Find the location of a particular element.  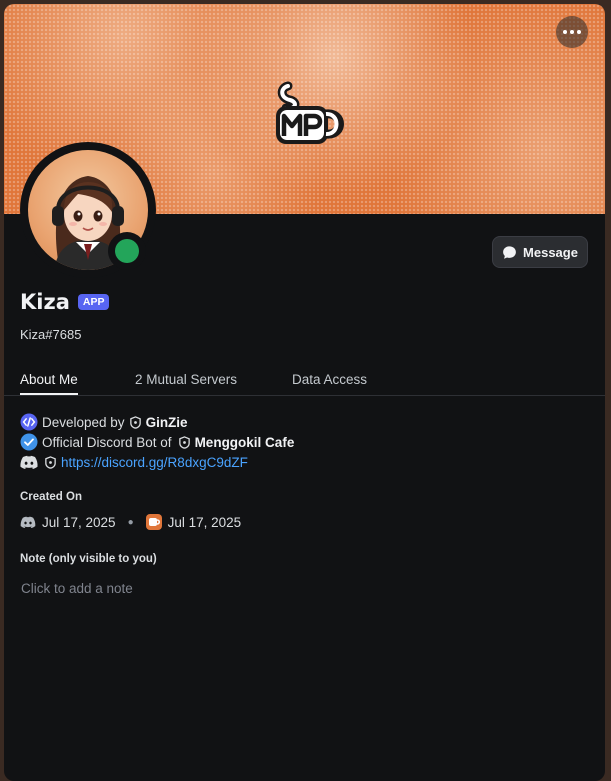

server-join-date: Jul 17, 2025 is located at coordinates (204, 522).